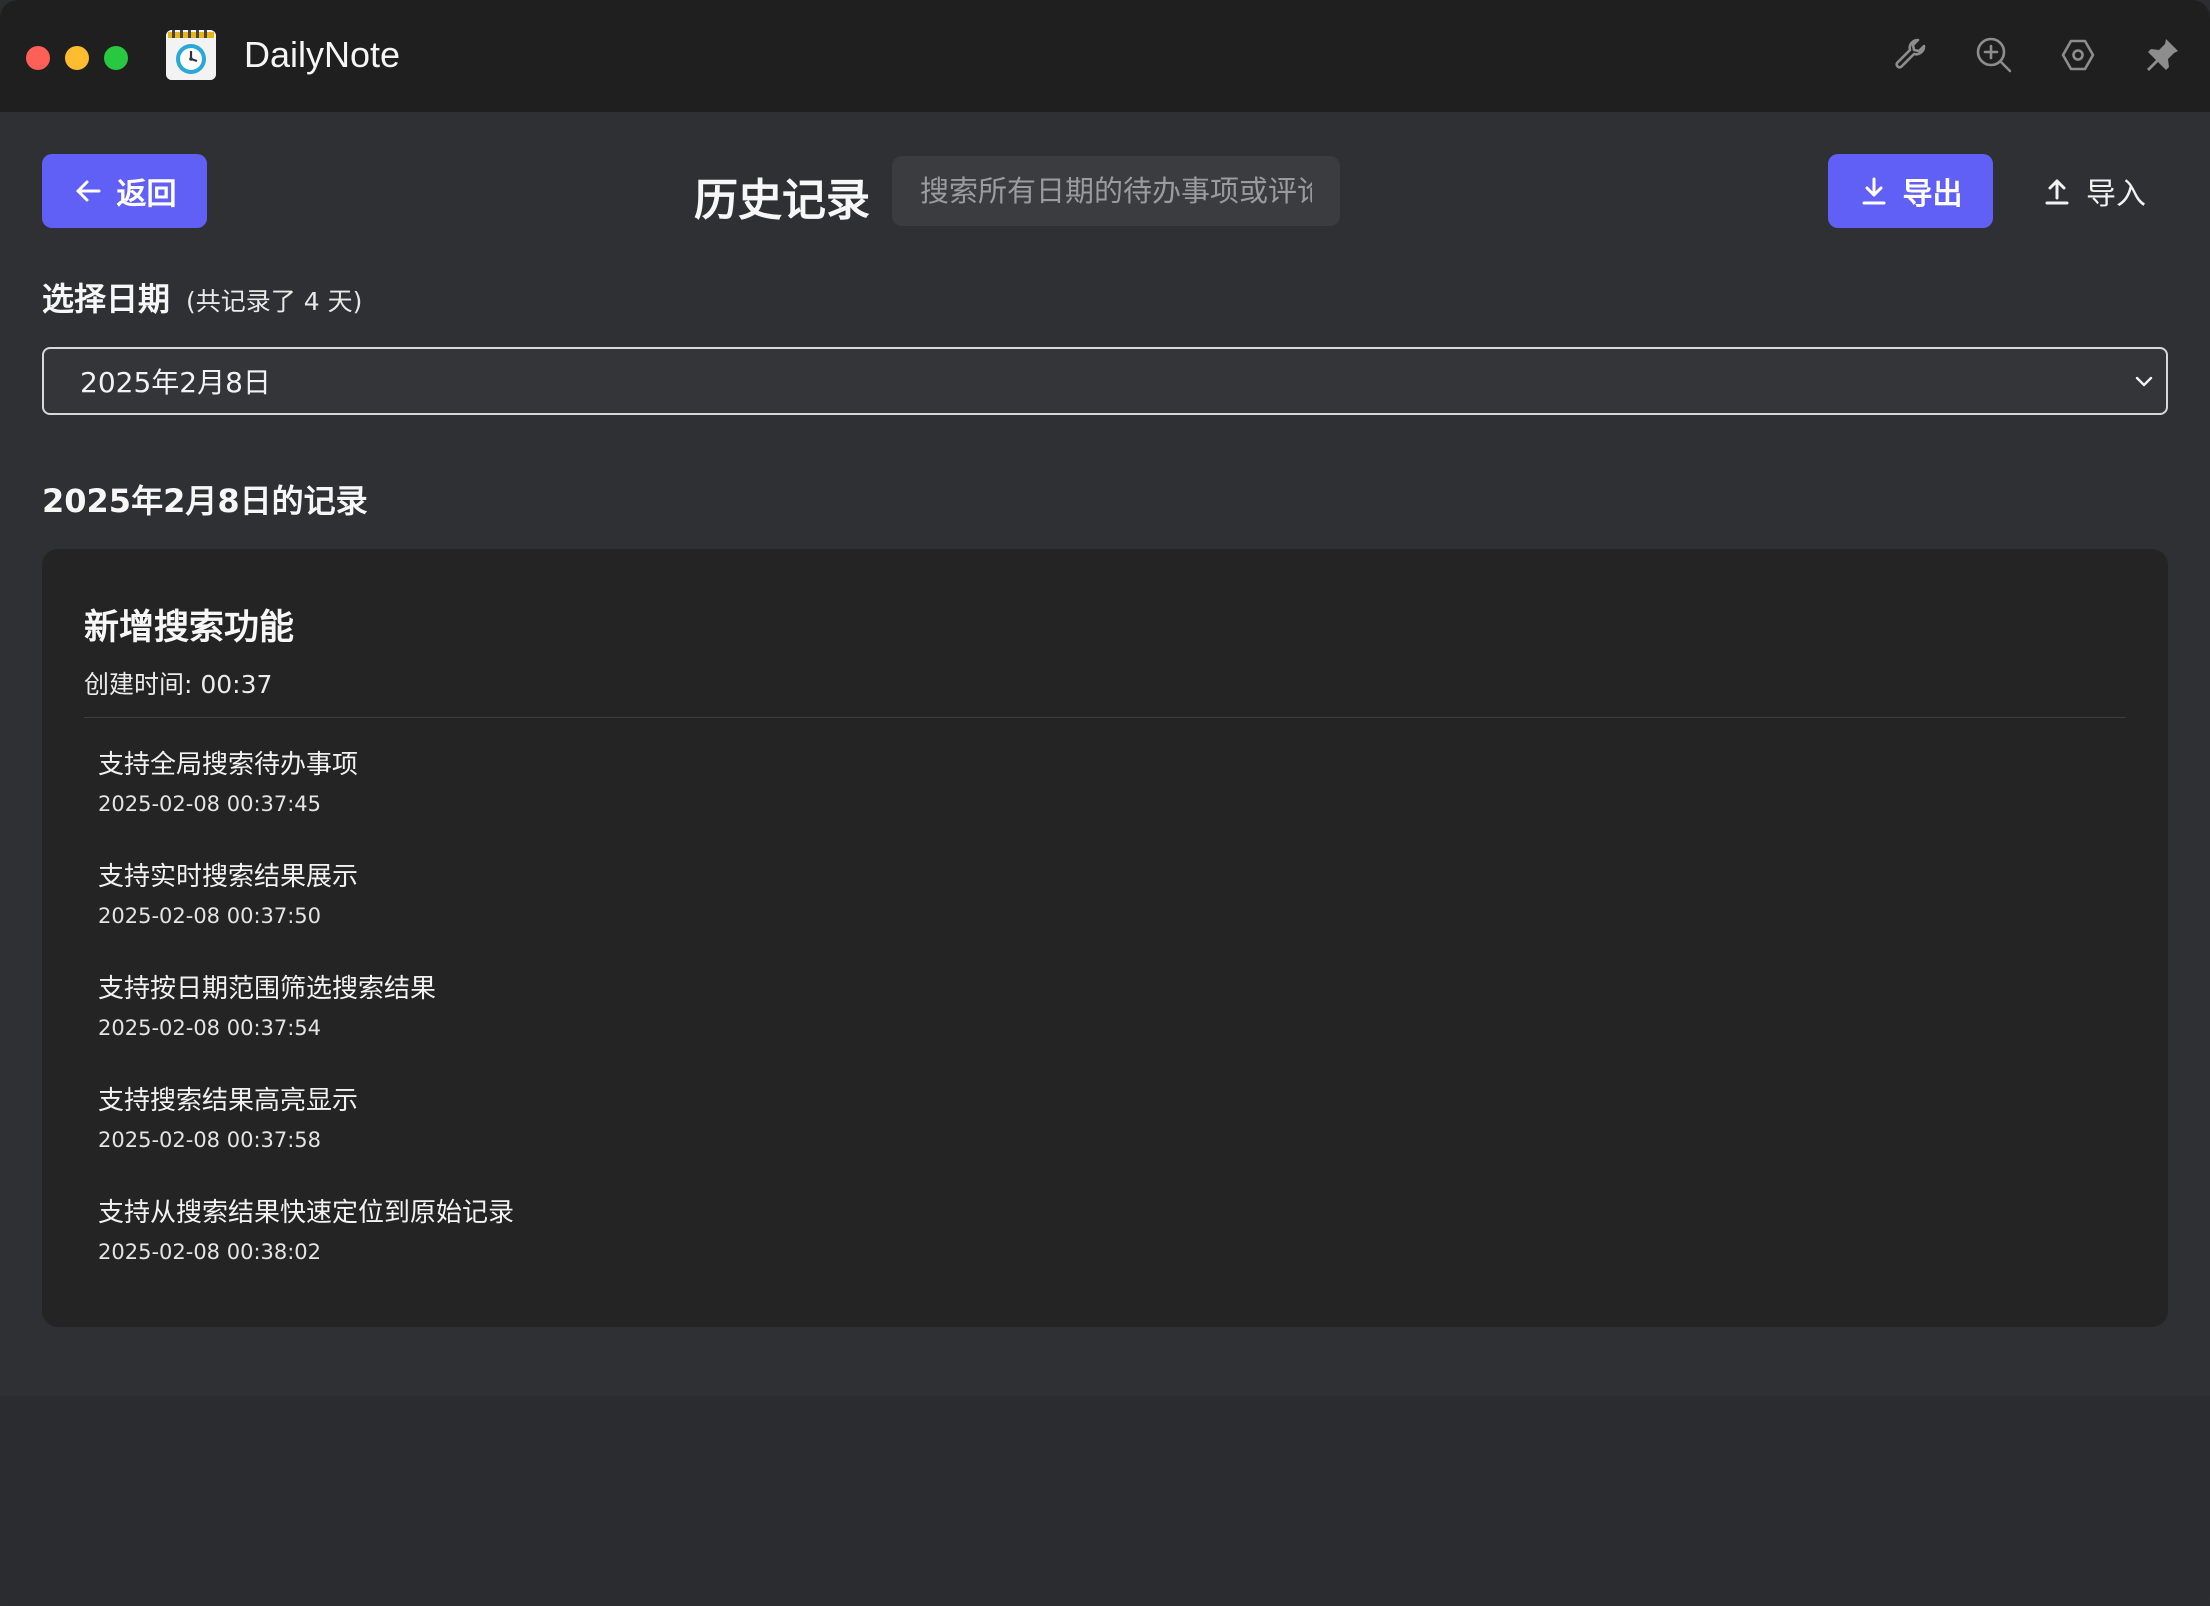  Describe the element at coordinates (88, 191) in the screenshot. I see `arrow-left-icon` at that location.